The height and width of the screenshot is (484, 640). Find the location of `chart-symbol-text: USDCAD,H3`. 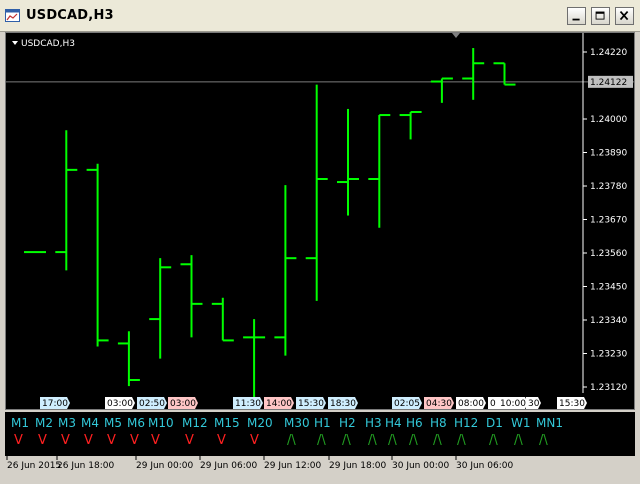

chart-symbol-text: USDCAD,H3 is located at coordinates (48, 44).